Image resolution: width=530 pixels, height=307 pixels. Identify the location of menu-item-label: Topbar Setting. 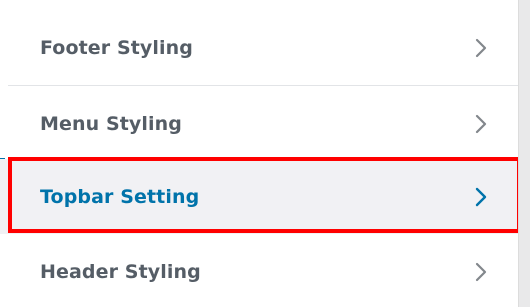
(120, 196).